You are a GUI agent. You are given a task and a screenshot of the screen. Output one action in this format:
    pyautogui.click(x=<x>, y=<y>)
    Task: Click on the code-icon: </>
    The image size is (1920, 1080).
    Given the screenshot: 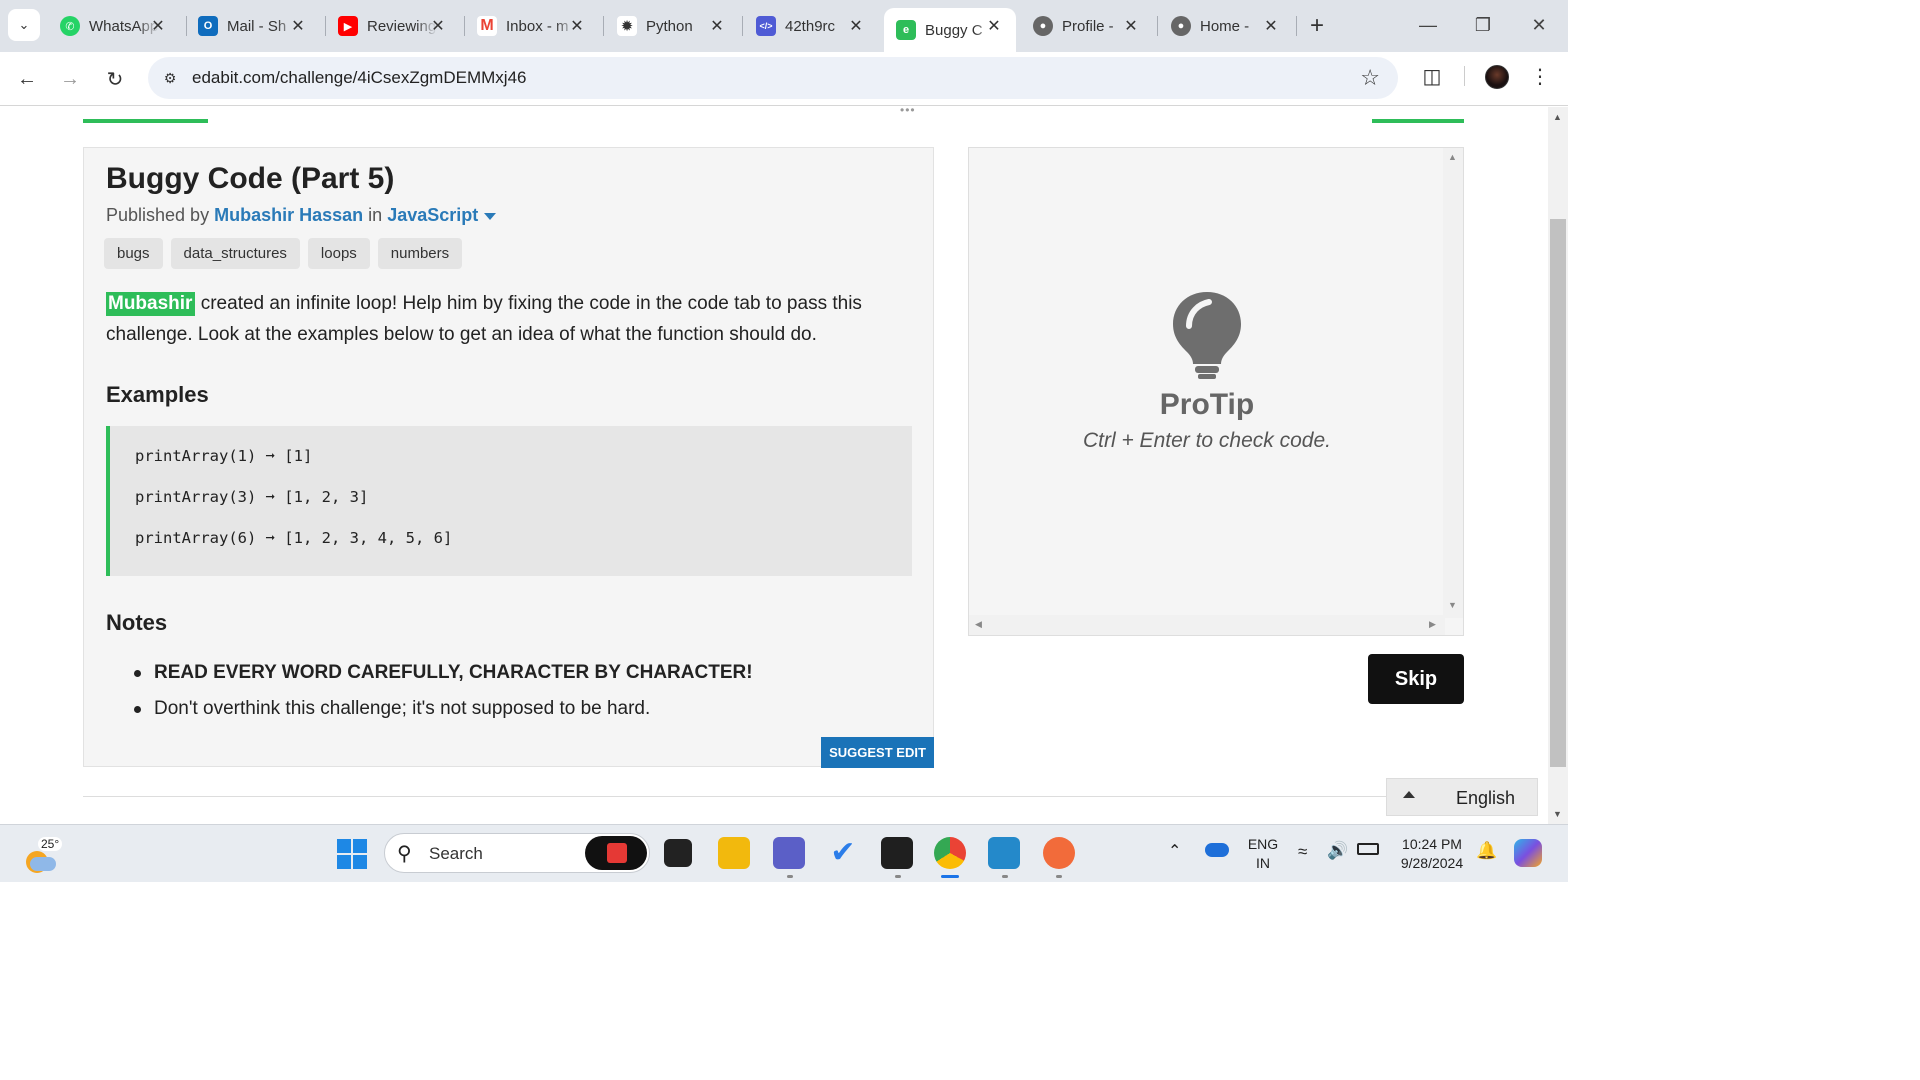 What is the action you would take?
    pyautogui.click(x=766, y=26)
    